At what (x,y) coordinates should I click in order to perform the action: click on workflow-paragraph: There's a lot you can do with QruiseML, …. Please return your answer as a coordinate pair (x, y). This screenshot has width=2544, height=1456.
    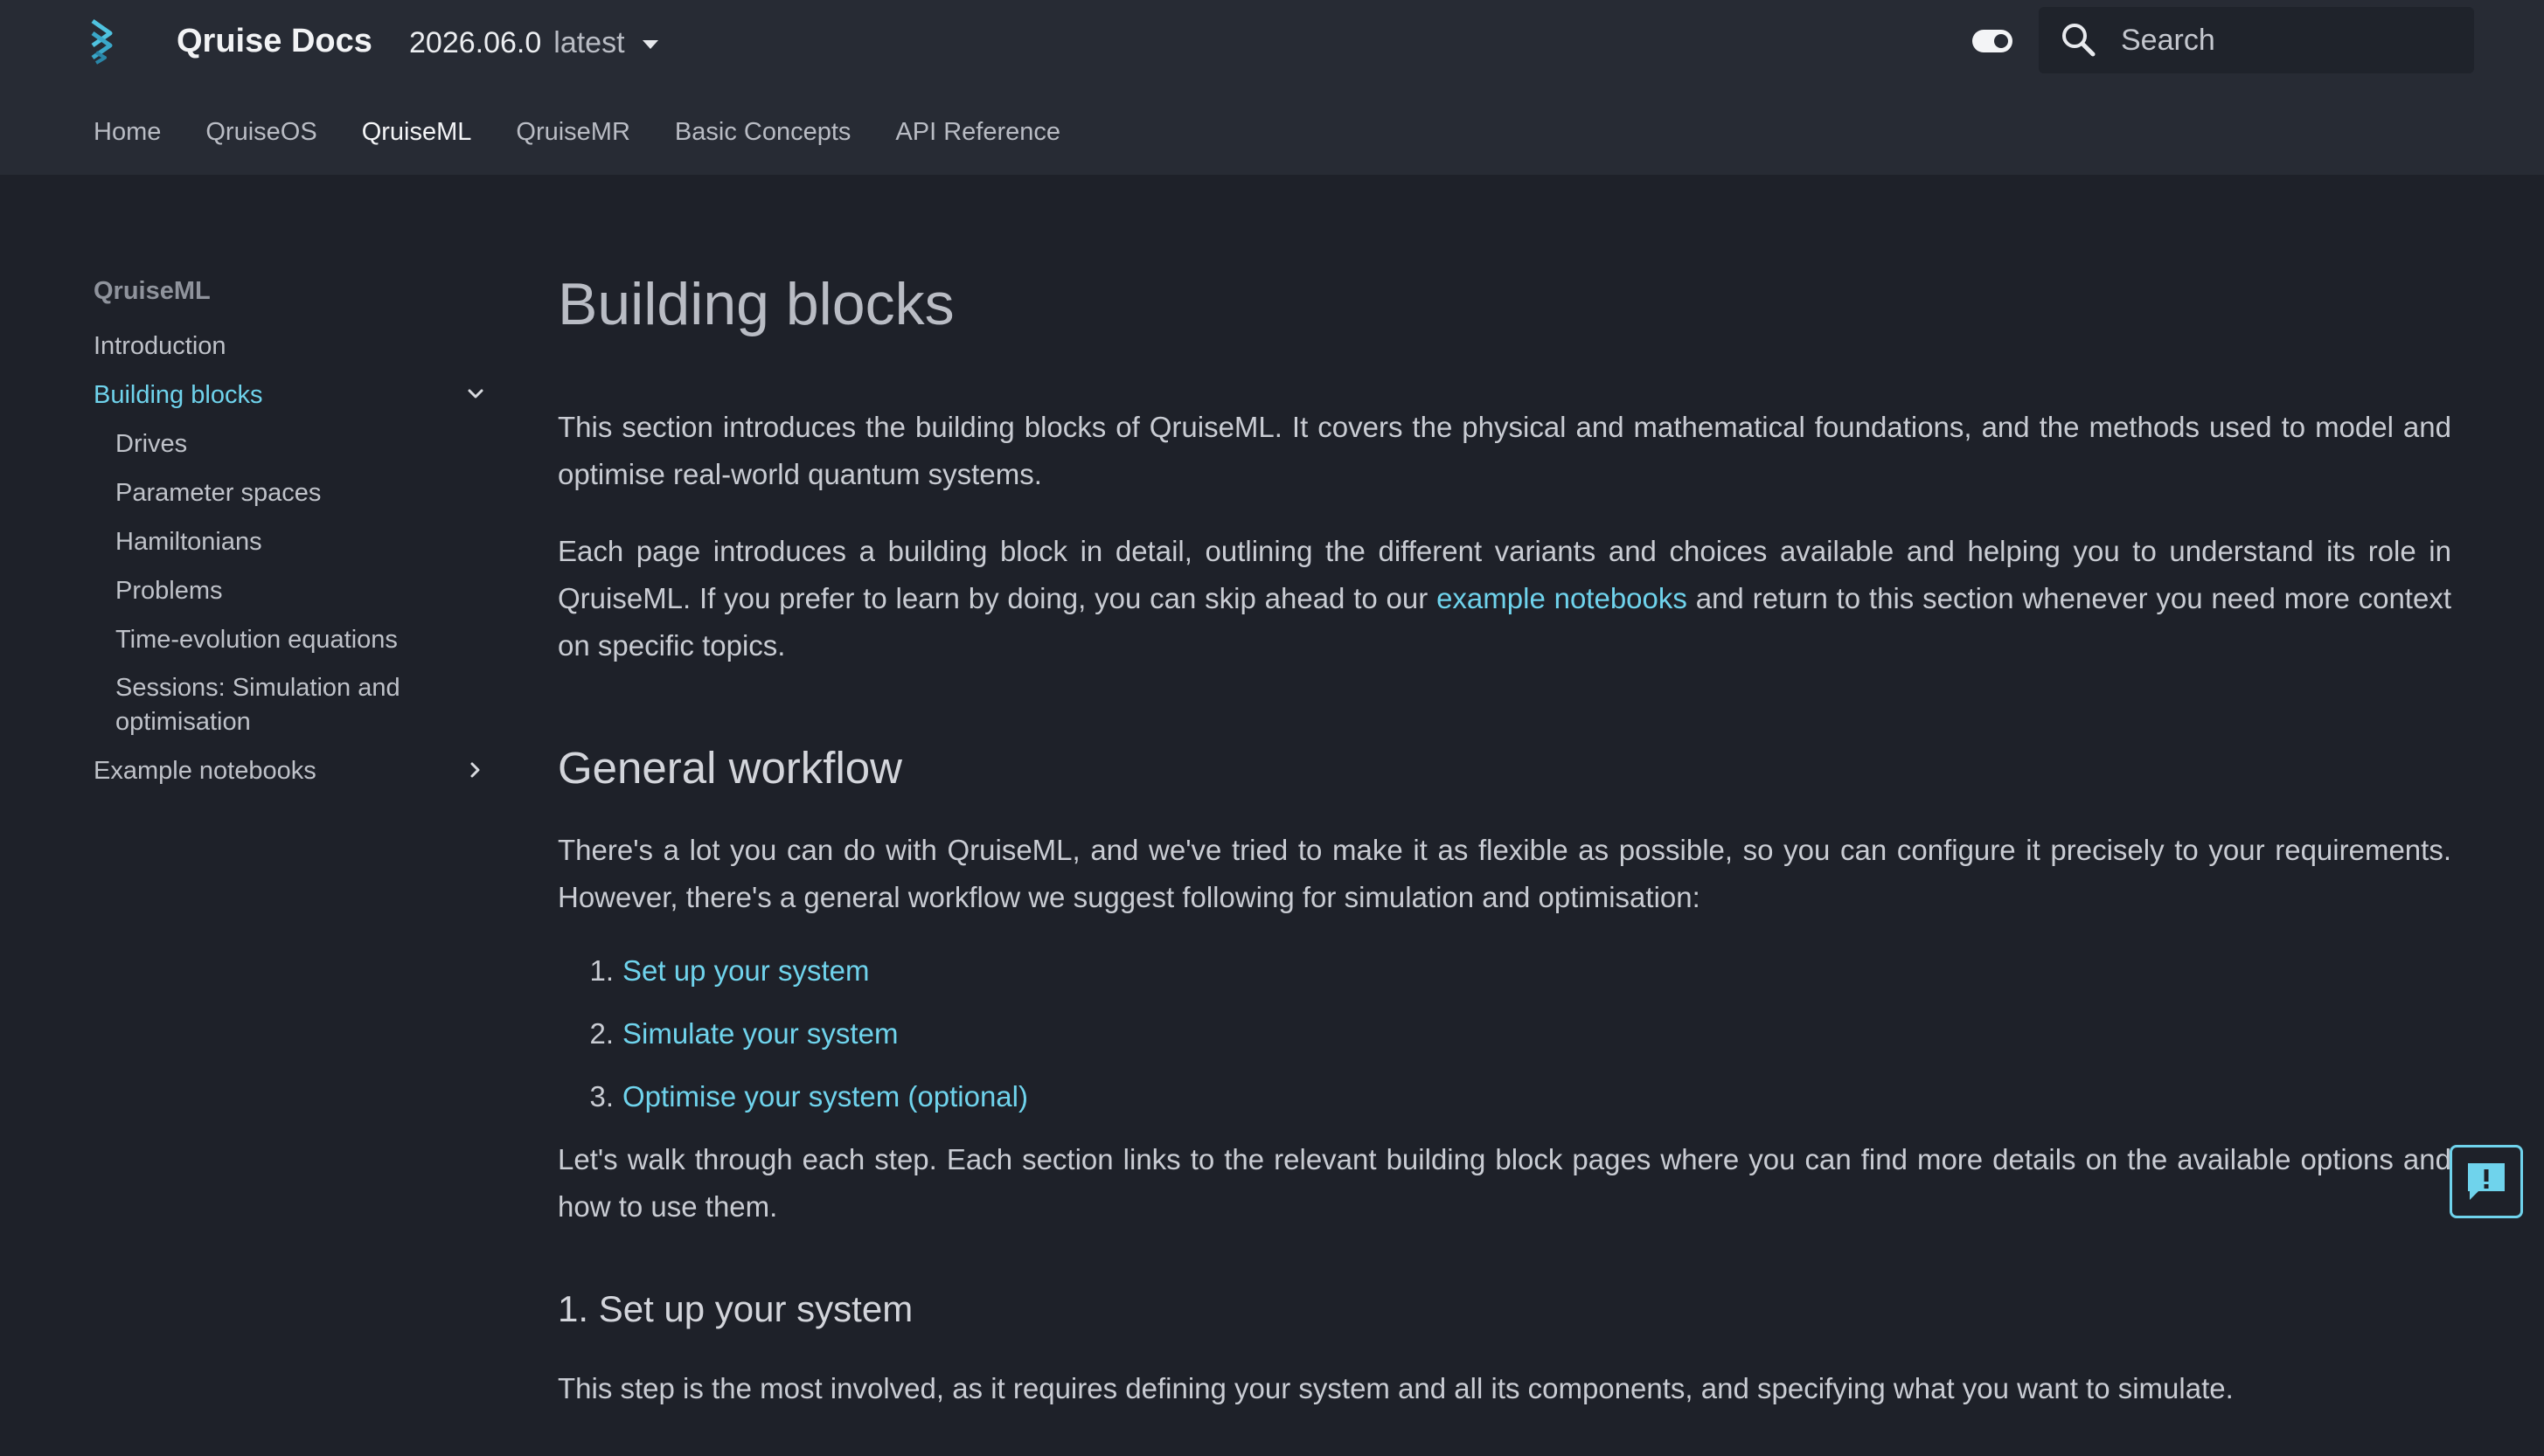
    Looking at the image, I should click on (1504, 873).